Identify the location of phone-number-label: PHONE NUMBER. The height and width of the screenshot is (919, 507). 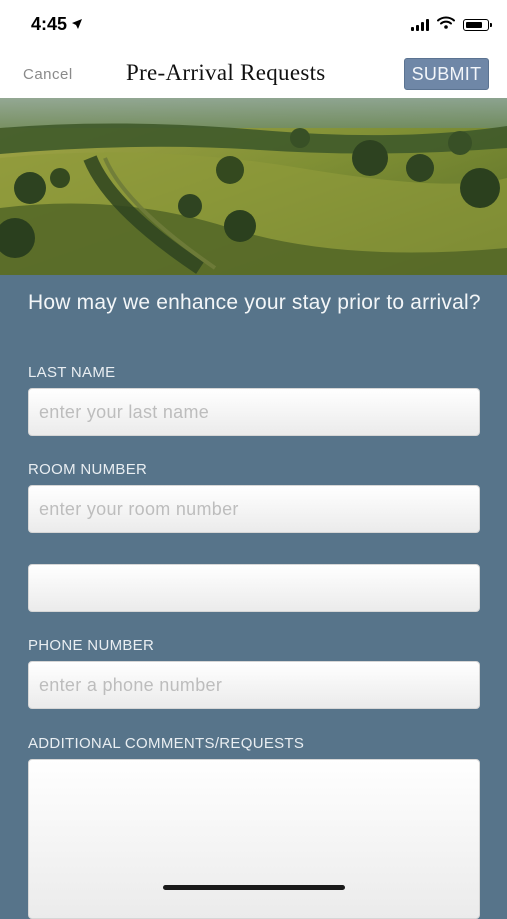
(91, 645).